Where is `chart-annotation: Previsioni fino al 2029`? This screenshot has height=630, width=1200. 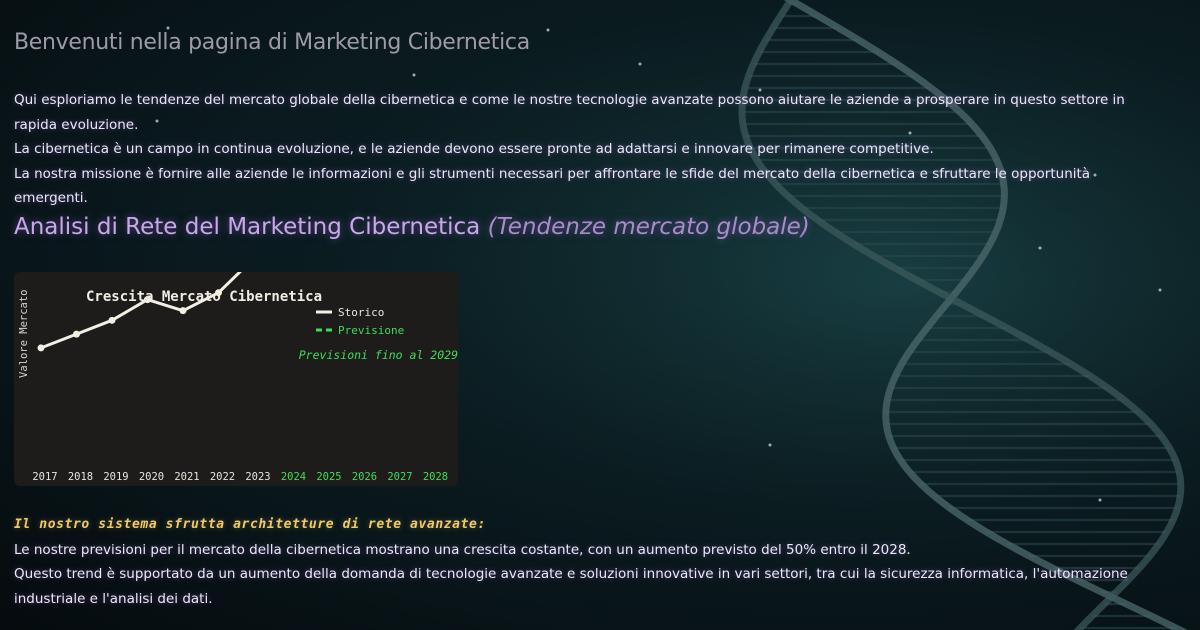 chart-annotation: Previsioni fino al 2029 is located at coordinates (378, 355).